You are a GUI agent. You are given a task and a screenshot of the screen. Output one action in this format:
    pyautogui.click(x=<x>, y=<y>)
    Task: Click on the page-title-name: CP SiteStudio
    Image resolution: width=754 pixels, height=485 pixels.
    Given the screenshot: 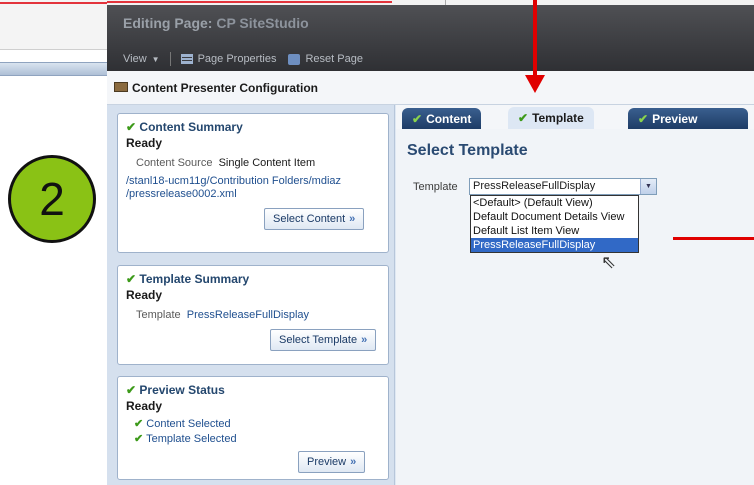 What is the action you would take?
    pyautogui.click(x=262, y=23)
    